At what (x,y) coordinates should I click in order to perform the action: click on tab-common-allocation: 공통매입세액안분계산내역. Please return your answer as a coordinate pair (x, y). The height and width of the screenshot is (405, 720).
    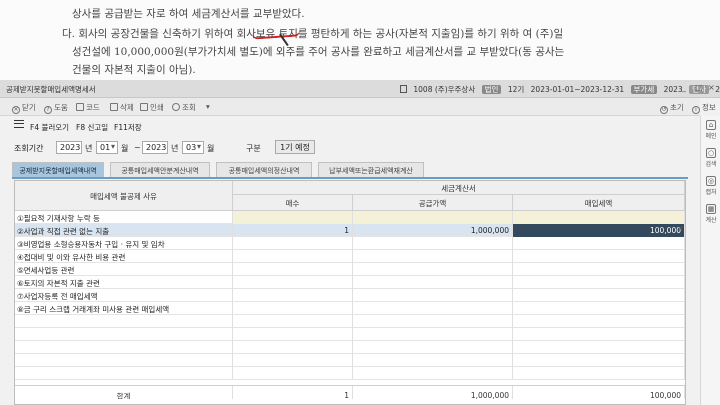
    Looking at the image, I should click on (160, 170).